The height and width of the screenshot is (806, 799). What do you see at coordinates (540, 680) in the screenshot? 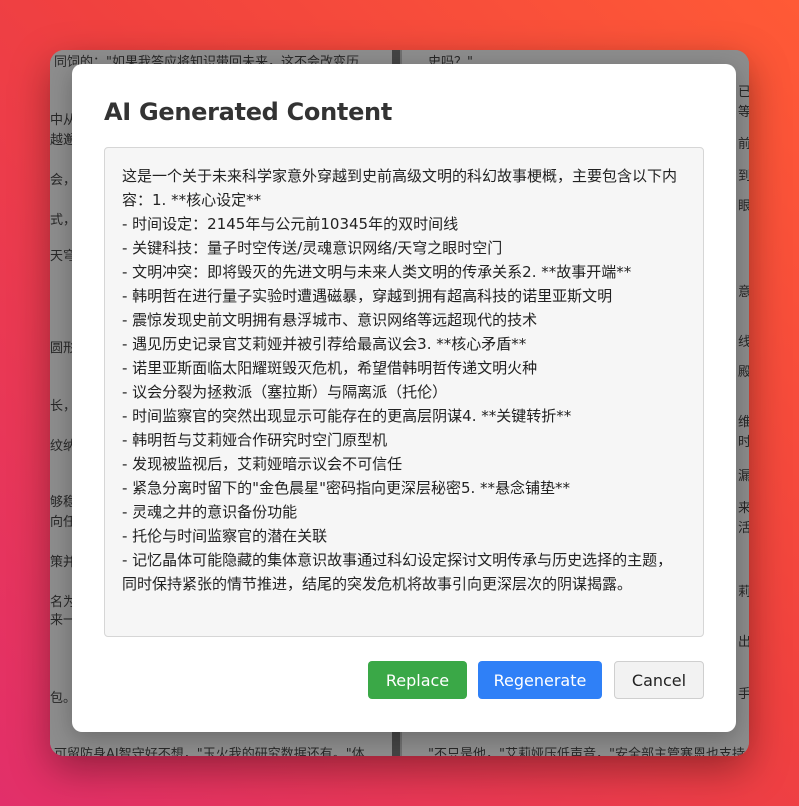
I see `regenerate-button: Regenerate` at bounding box center [540, 680].